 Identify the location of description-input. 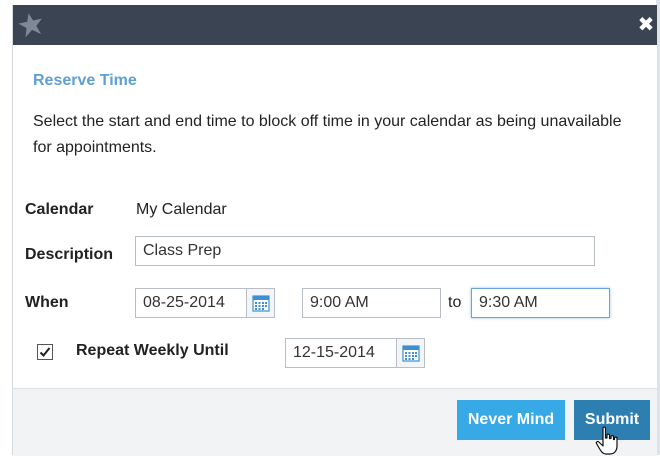
(365, 251).